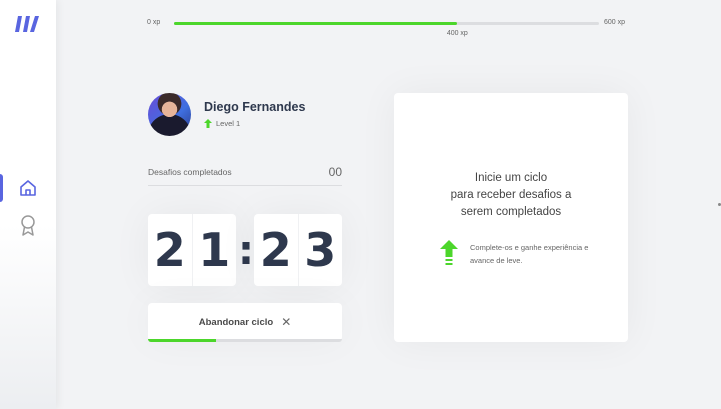 This screenshot has width=721, height=409. What do you see at coordinates (320, 250) in the screenshot?
I see `second-digit: 3` at bounding box center [320, 250].